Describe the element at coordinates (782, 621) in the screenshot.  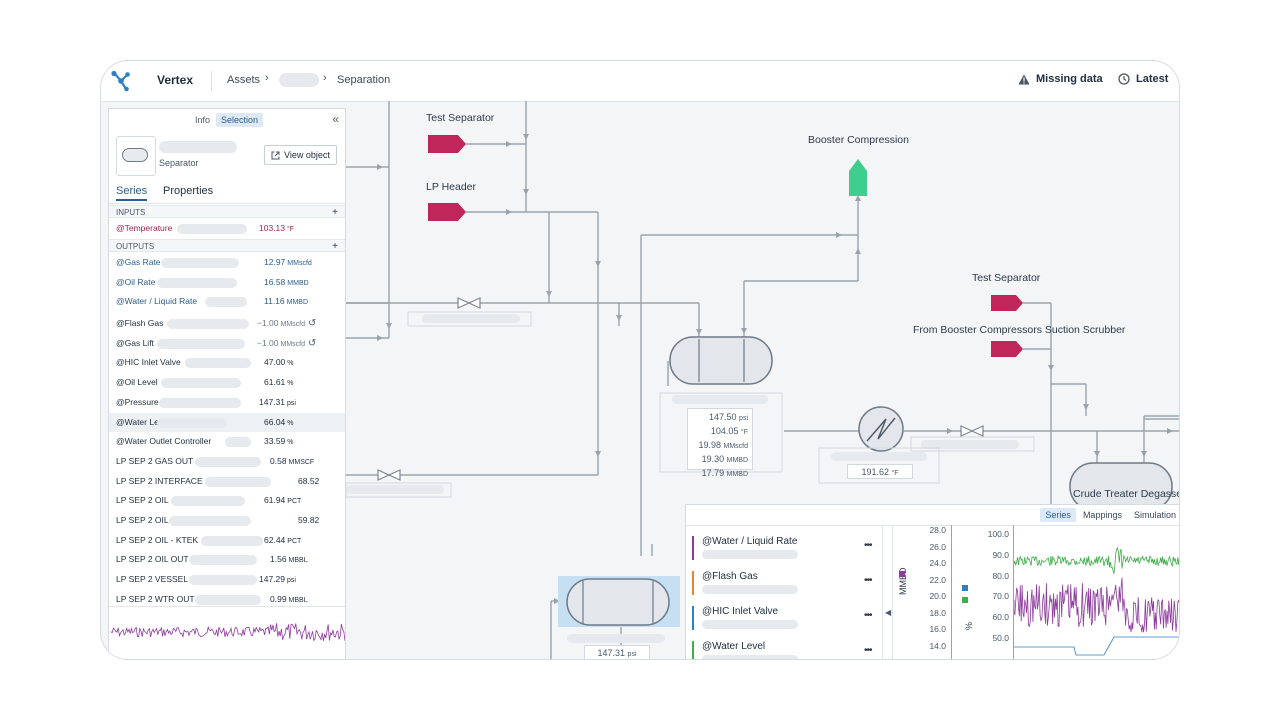
I see `chart-series-item: @HIC Inlet Valve •••` at that location.